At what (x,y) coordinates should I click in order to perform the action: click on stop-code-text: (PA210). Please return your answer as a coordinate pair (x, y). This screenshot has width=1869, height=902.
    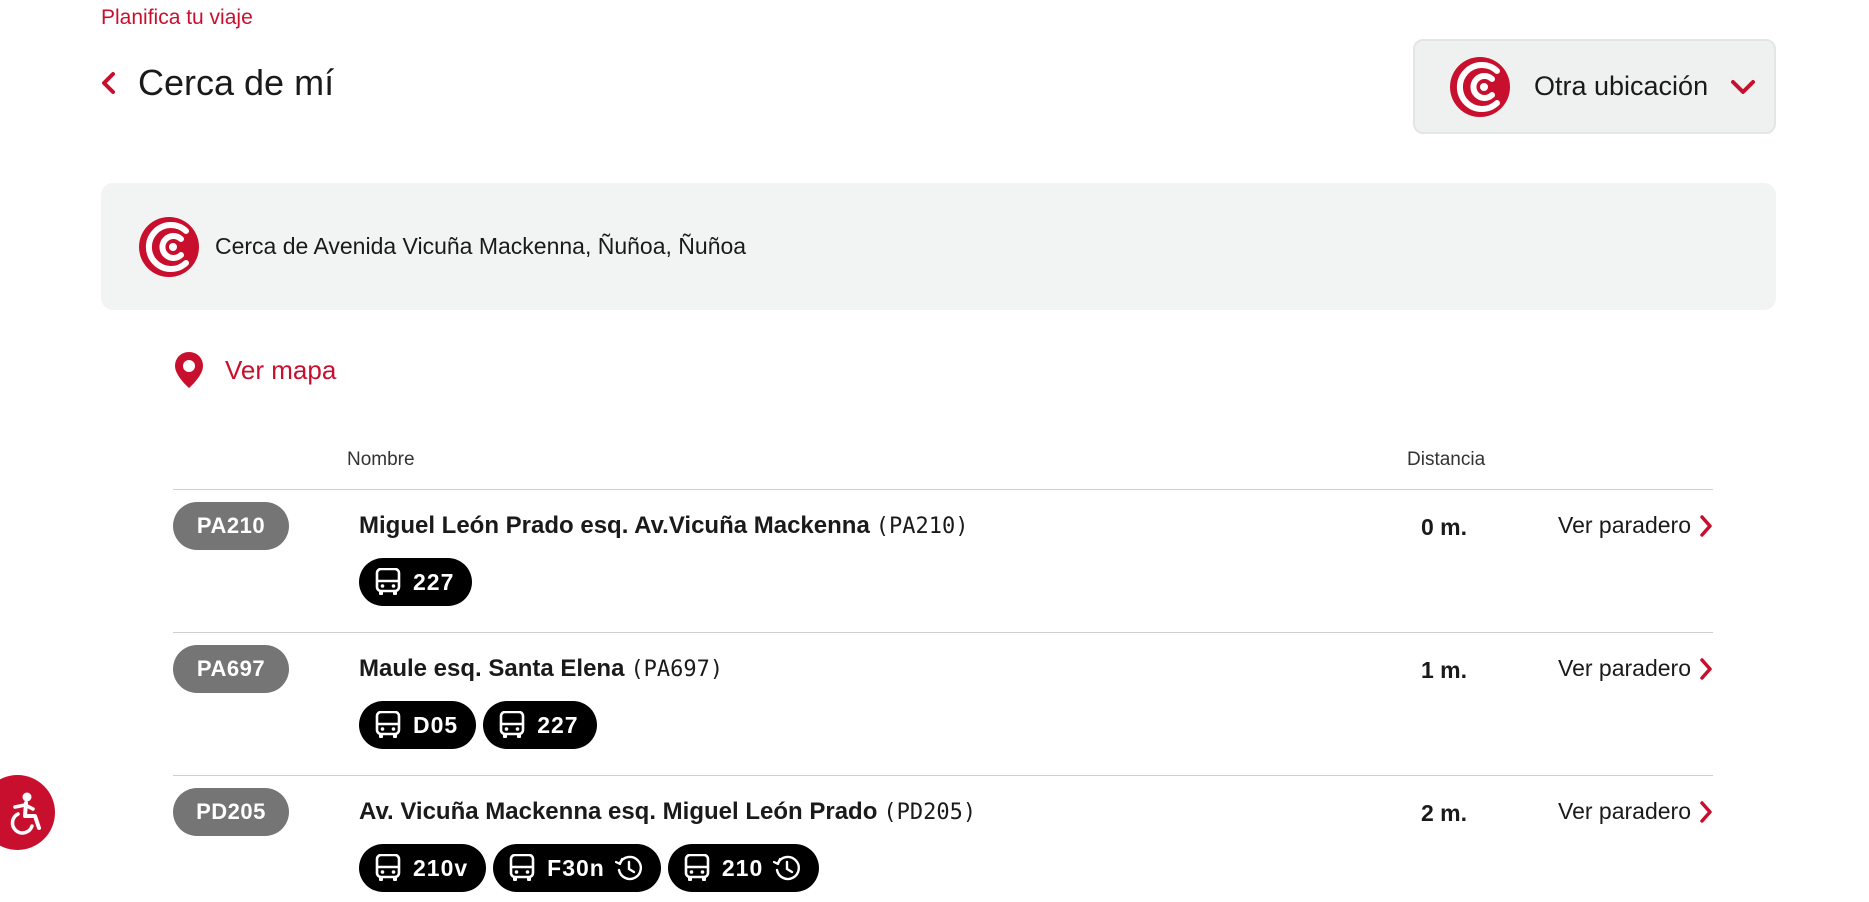
    Looking at the image, I should click on (922, 526).